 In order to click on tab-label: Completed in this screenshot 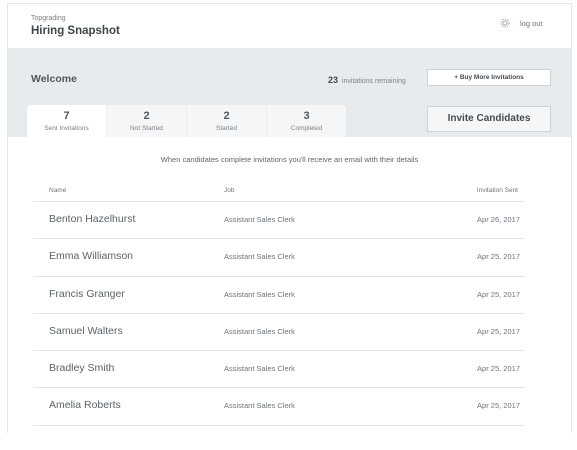, I will do `click(306, 128)`.